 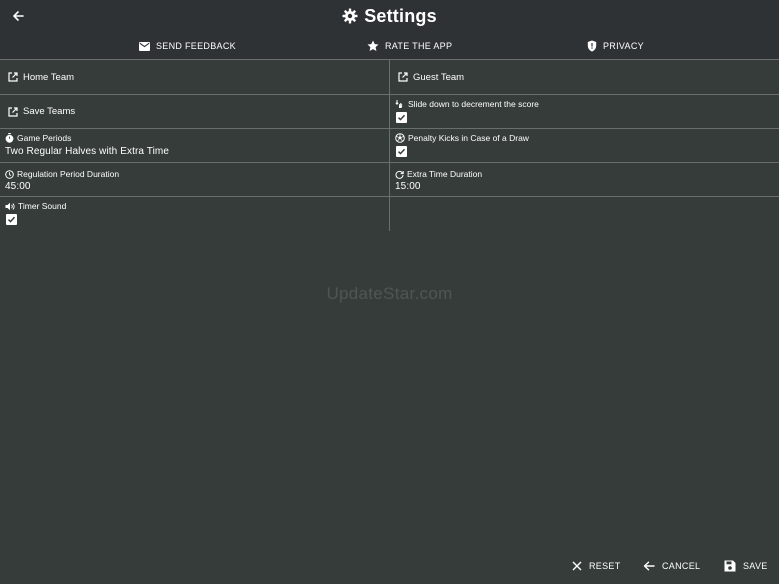 What do you see at coordinates (584, 179) in the screenshot?
I see `extra-time-duration-setting: Extra Time Duration 15:00` at bounding box center [584, 179].